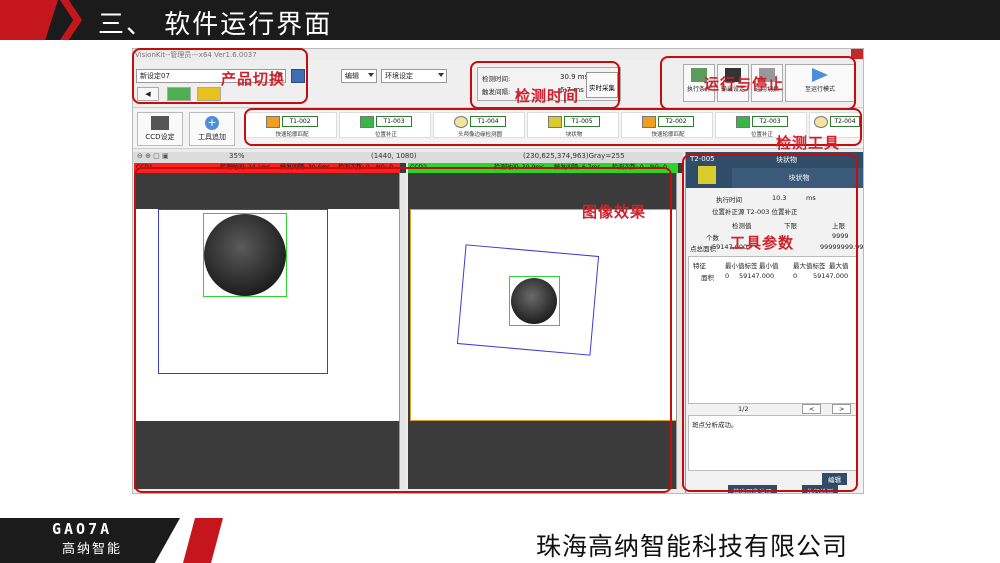 The image size is (1000, 563). Describe the element at coordinates (153, 156) in the screenshot. I see `zoom-icons: ⊖ ⊕ ▢ ▣` at that location.